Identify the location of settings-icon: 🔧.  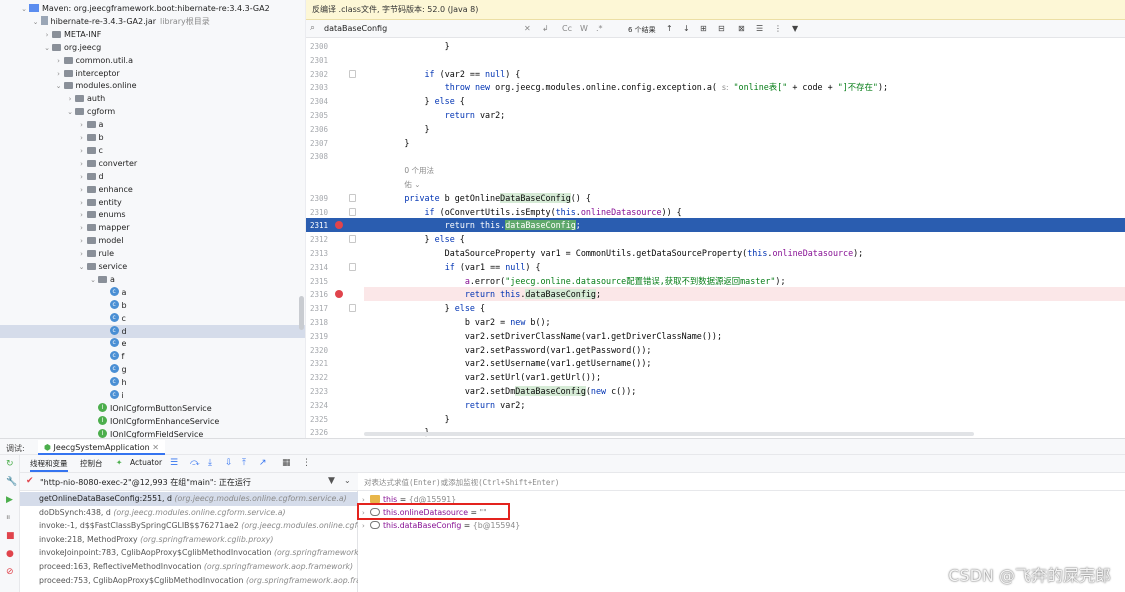
(11, 482).